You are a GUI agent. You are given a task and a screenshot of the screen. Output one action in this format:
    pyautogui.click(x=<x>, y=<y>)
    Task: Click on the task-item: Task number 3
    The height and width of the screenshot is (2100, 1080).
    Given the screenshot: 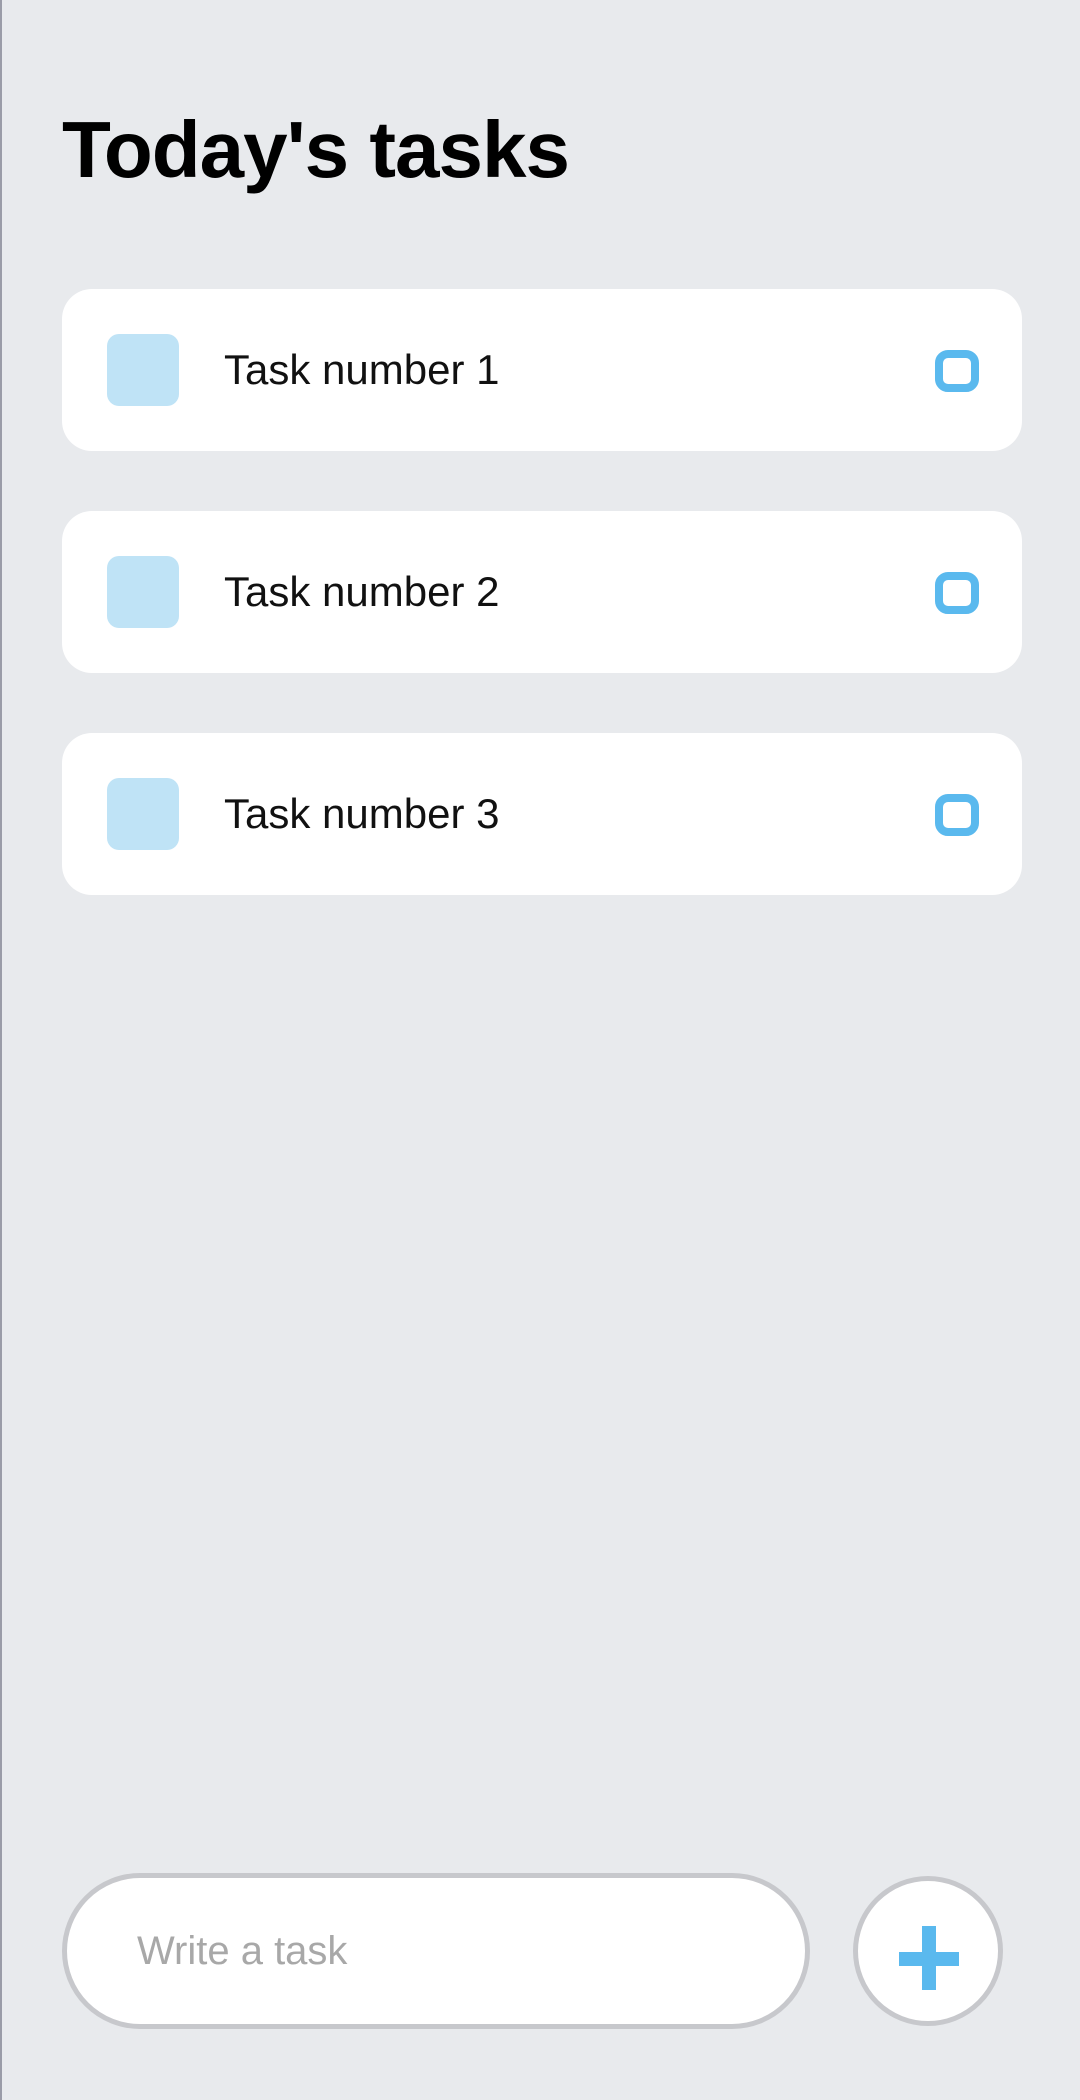 What is the action you would take?
    pyautogui.click(x=542, y=814)
    